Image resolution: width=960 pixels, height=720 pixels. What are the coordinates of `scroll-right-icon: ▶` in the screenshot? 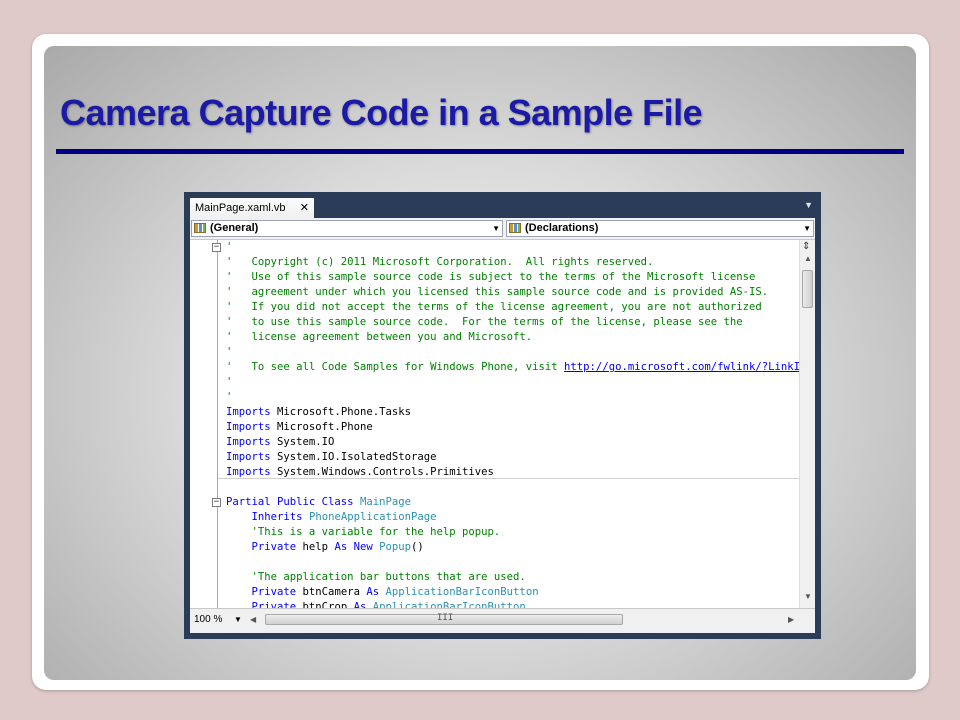 It's located at (791, 619).